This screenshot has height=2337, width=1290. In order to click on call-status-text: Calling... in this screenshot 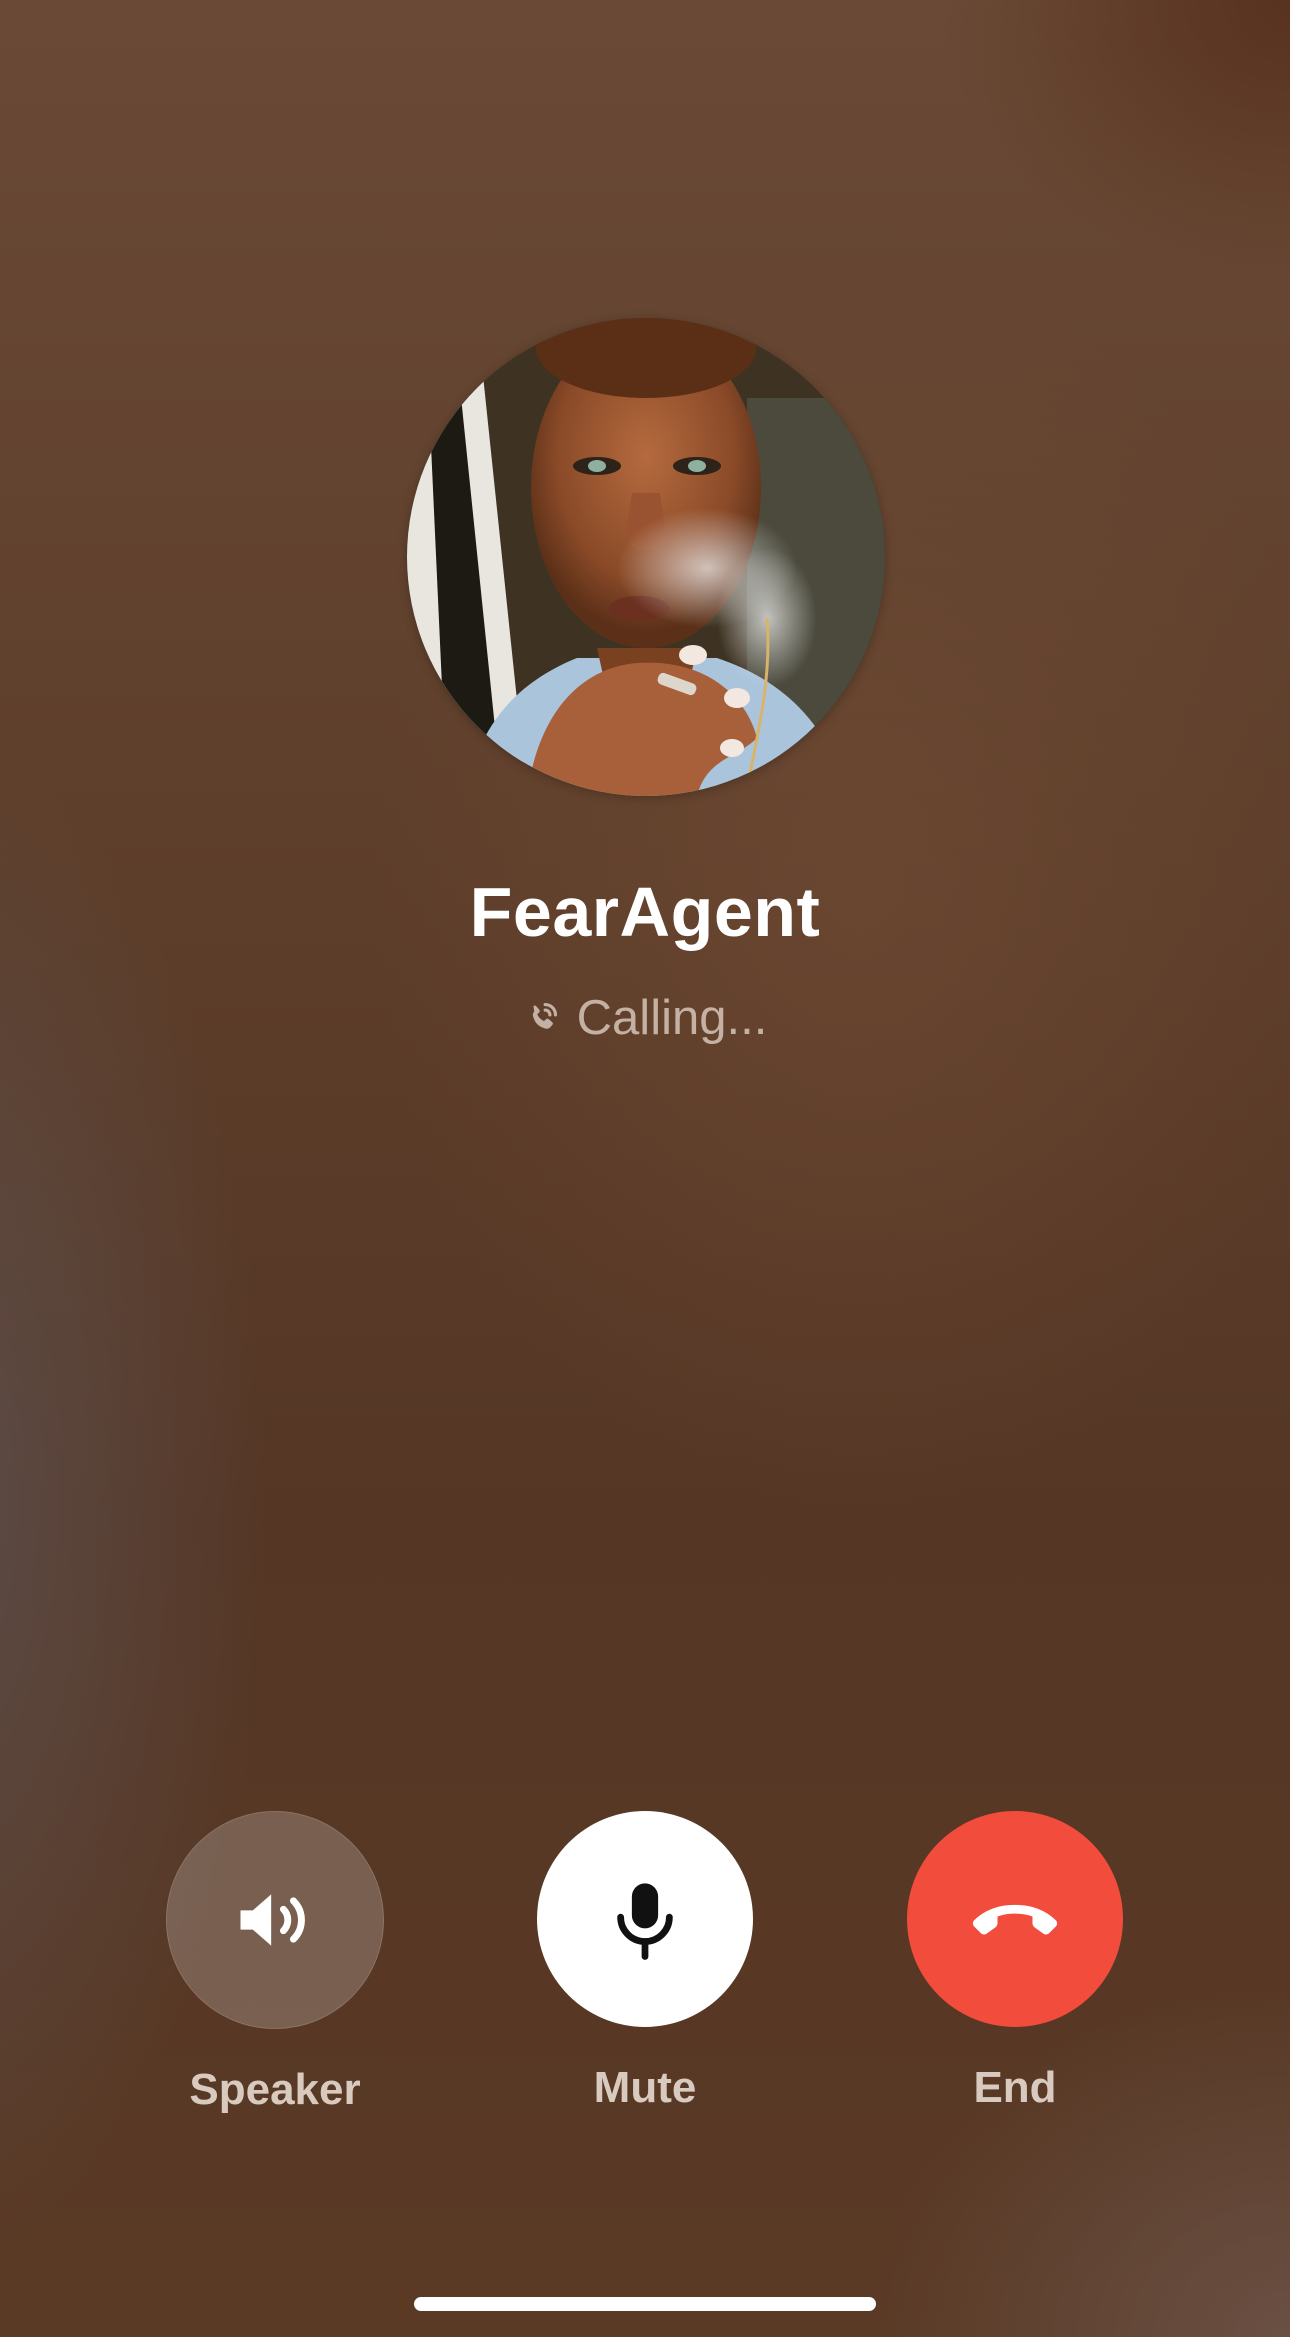, I will do `click(672, 1018)`.